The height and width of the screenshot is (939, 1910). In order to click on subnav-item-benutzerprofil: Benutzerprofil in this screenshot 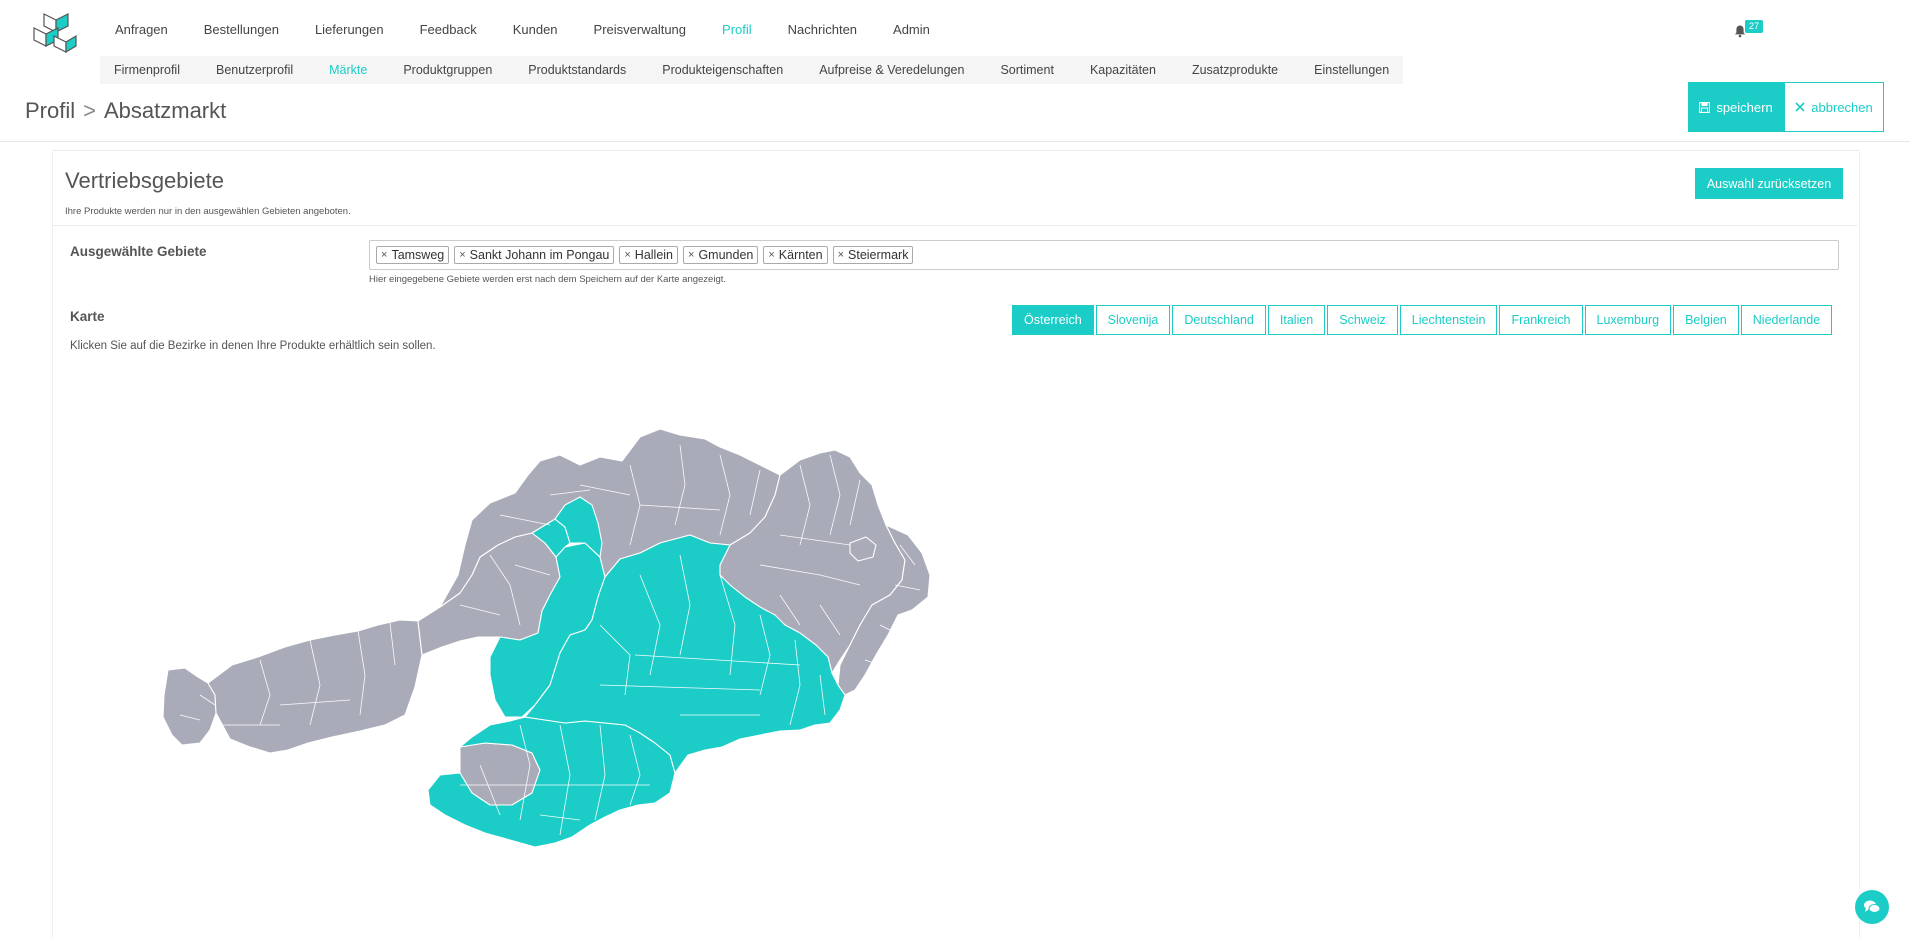, I will do `click(254, 70)`.